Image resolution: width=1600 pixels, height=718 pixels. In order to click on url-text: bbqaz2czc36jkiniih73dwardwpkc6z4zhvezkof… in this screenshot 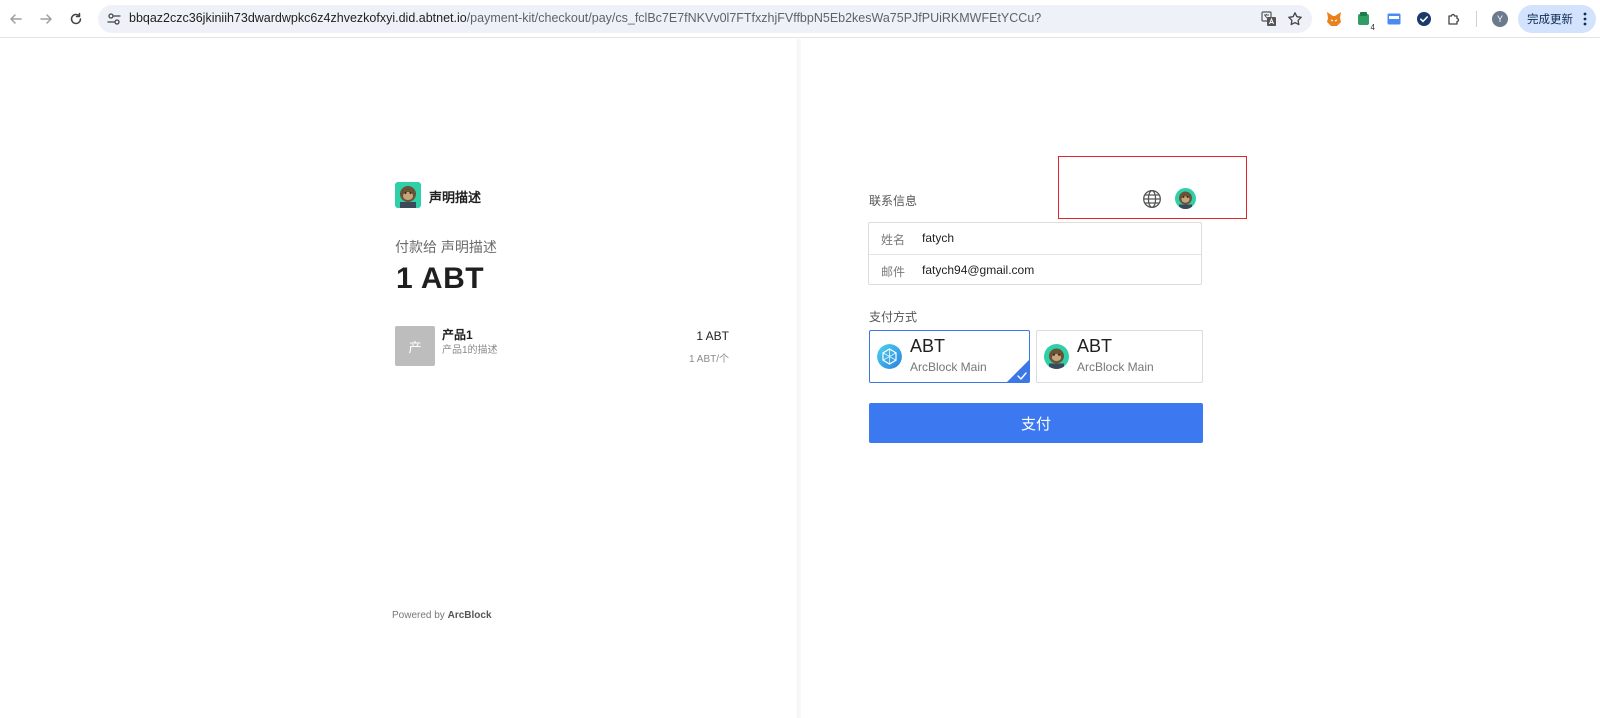, I will do `click(585, 18)`.